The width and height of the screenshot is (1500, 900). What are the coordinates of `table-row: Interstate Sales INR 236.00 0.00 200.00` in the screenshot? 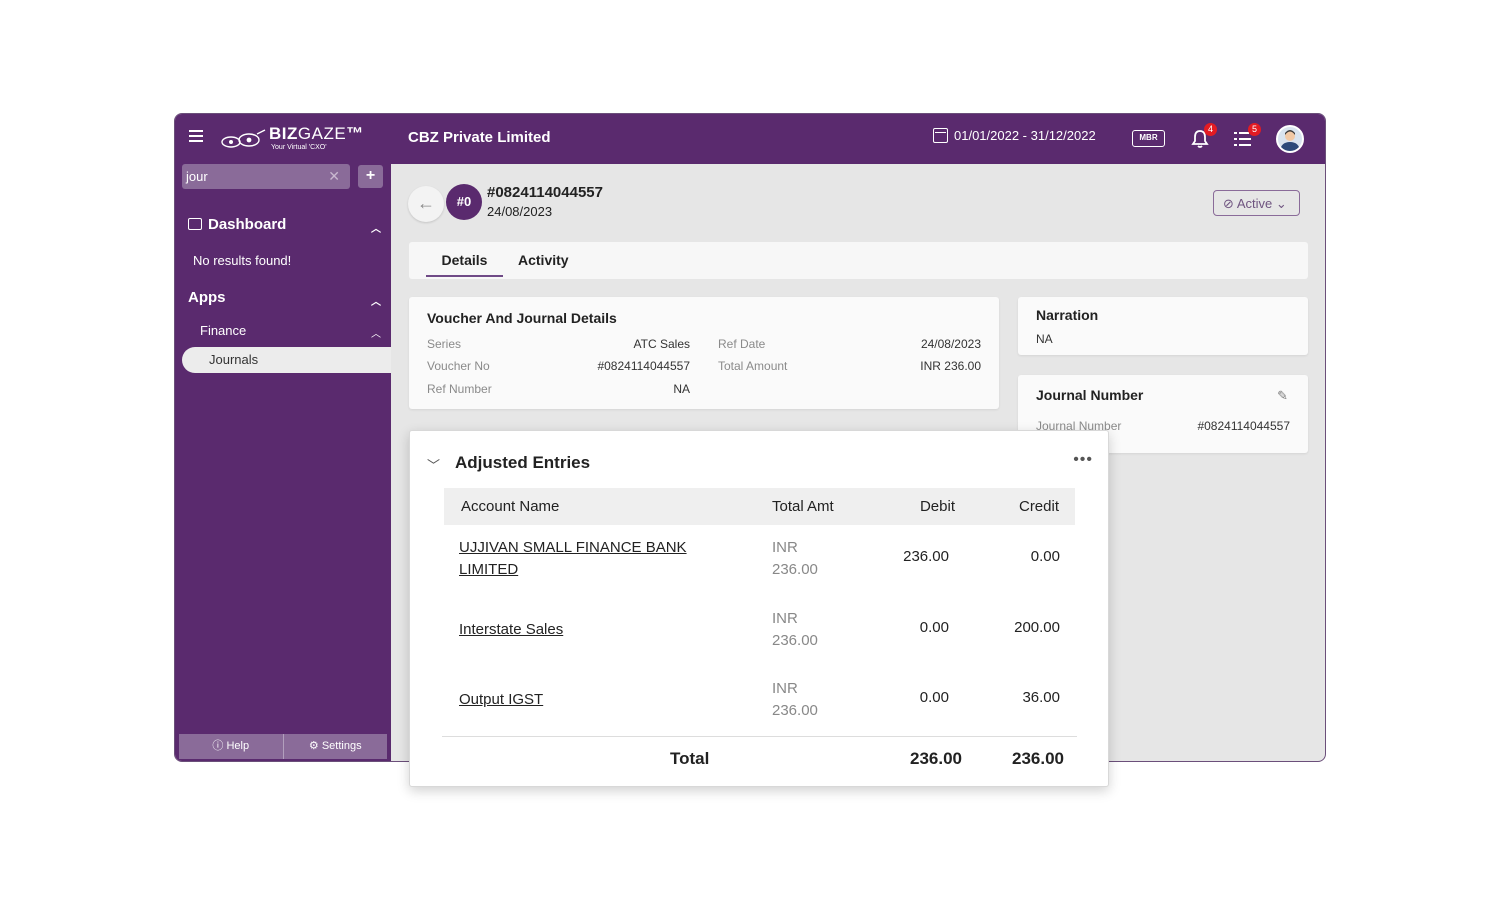 It's located at (759, 638).